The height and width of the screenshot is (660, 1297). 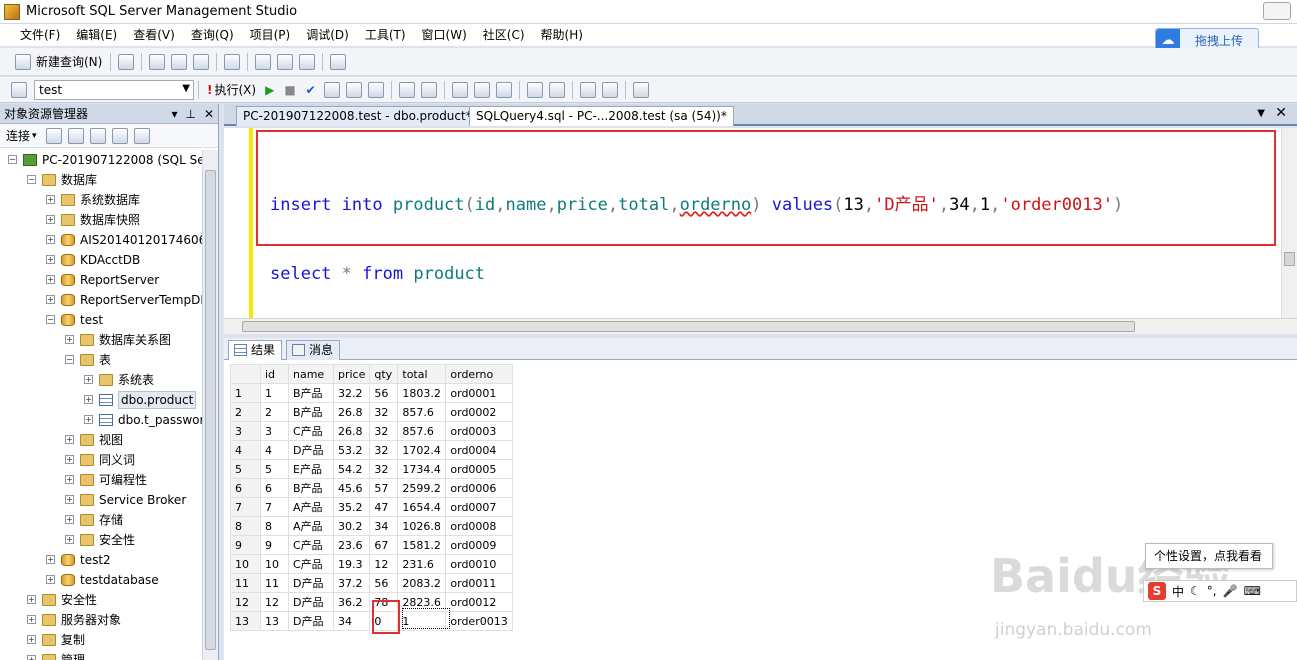 What do you see at coordinates (101, 520) in the screenshot?
I see `tree-node: + 存储` at bounding box center [101, 520].